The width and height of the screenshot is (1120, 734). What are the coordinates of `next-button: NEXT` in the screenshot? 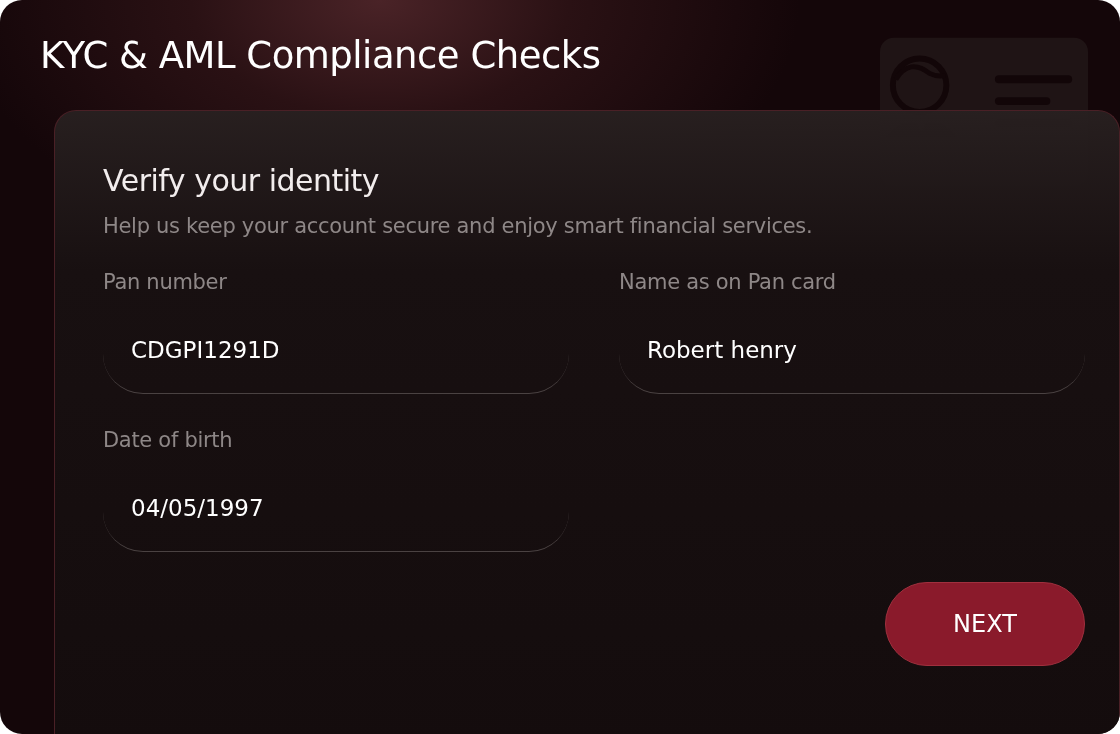 It's located at (985, 624).